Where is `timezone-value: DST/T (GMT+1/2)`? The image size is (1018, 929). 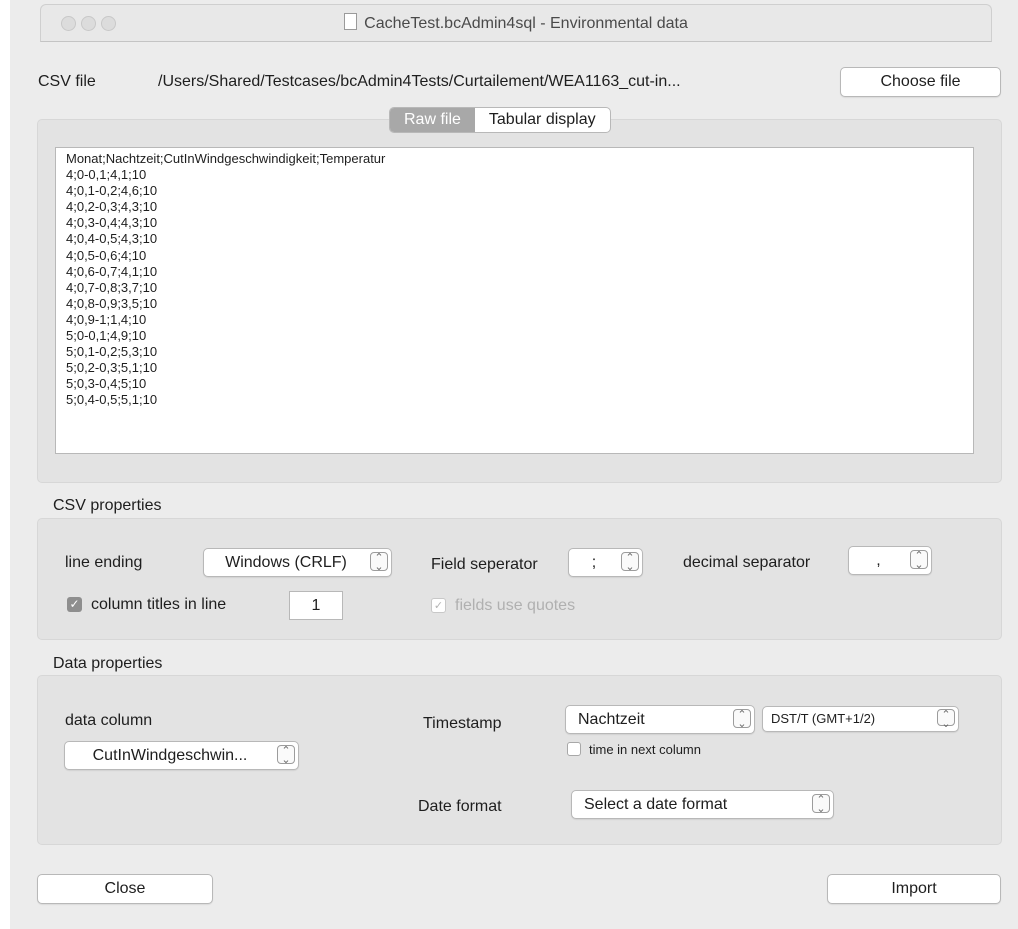 timezone-value: DST/T (GMT+1/2) is located at coordinates (823, 718).